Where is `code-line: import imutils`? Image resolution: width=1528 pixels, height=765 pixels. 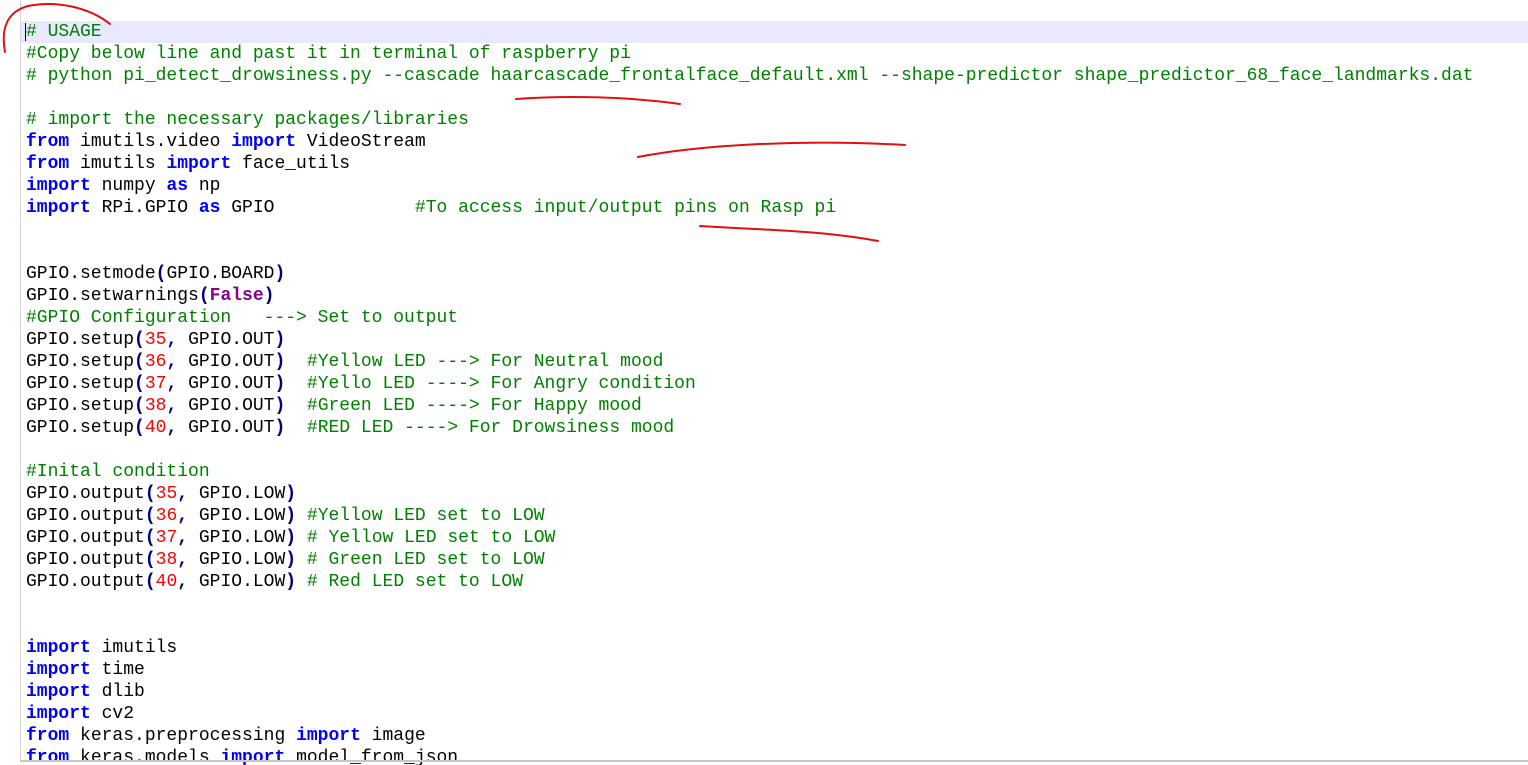
code-line: import imutils is located at coordinates (749, 648).